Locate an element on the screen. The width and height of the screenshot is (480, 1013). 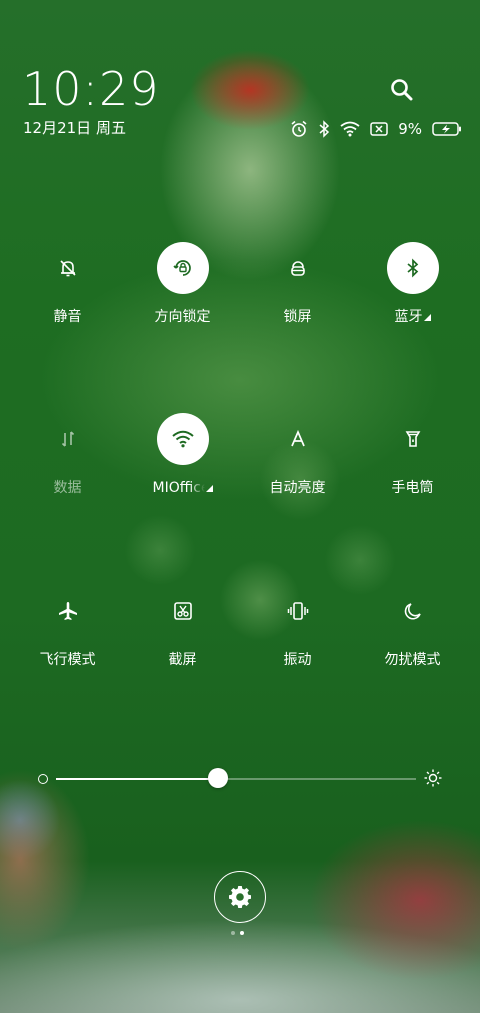
brightness-max-icon is located at coordinates (433, 778).